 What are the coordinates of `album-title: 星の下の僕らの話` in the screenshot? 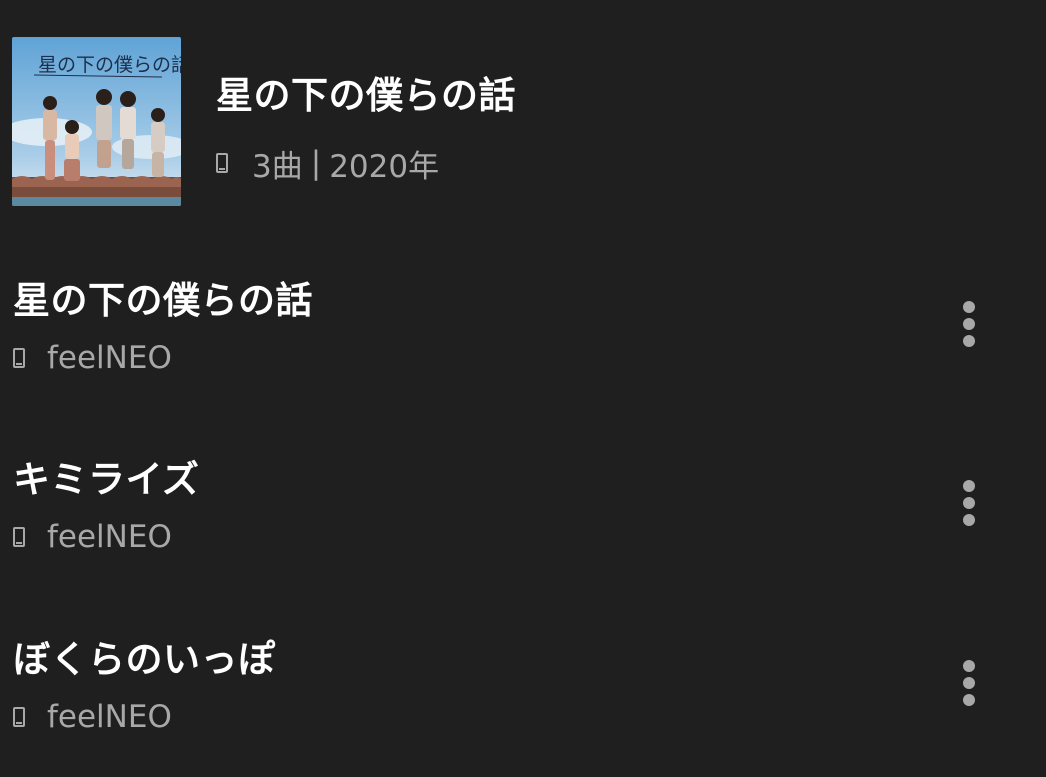 It's located at (366, 95).